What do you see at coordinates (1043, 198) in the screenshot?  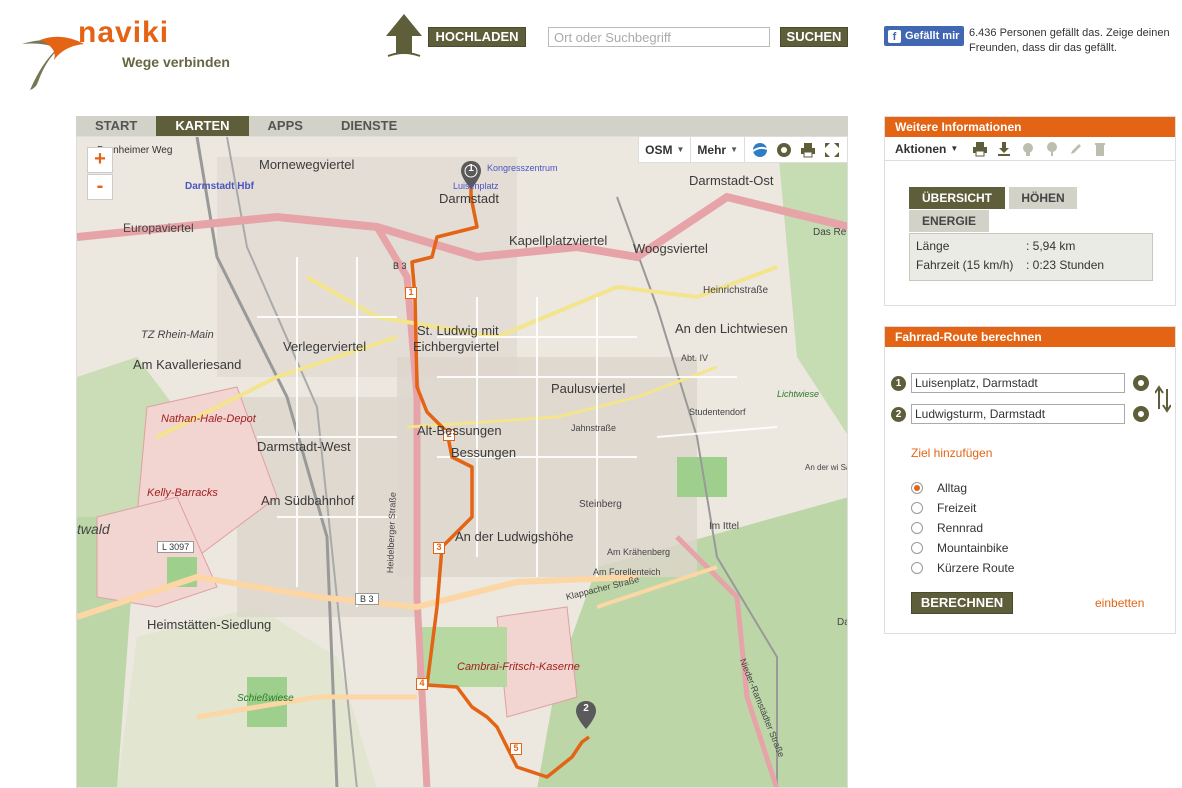 I see `tab-hoehen: HÖHEN` at bounding box center [1043, 198].